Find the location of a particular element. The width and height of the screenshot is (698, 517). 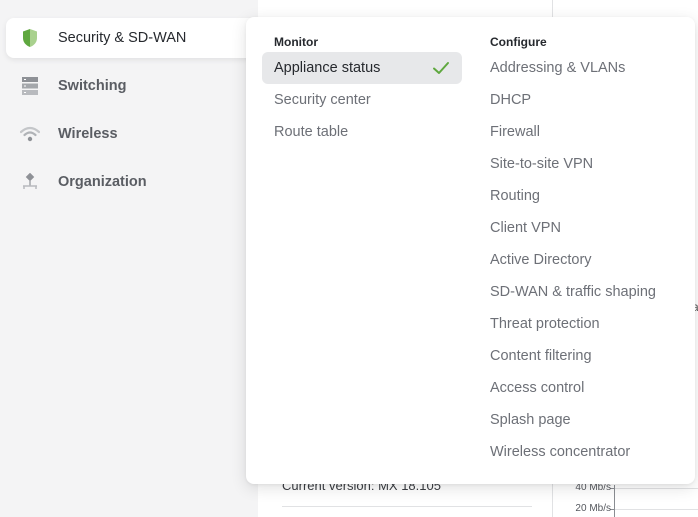

switch-stack-icon is located at coordinates (30, 86).